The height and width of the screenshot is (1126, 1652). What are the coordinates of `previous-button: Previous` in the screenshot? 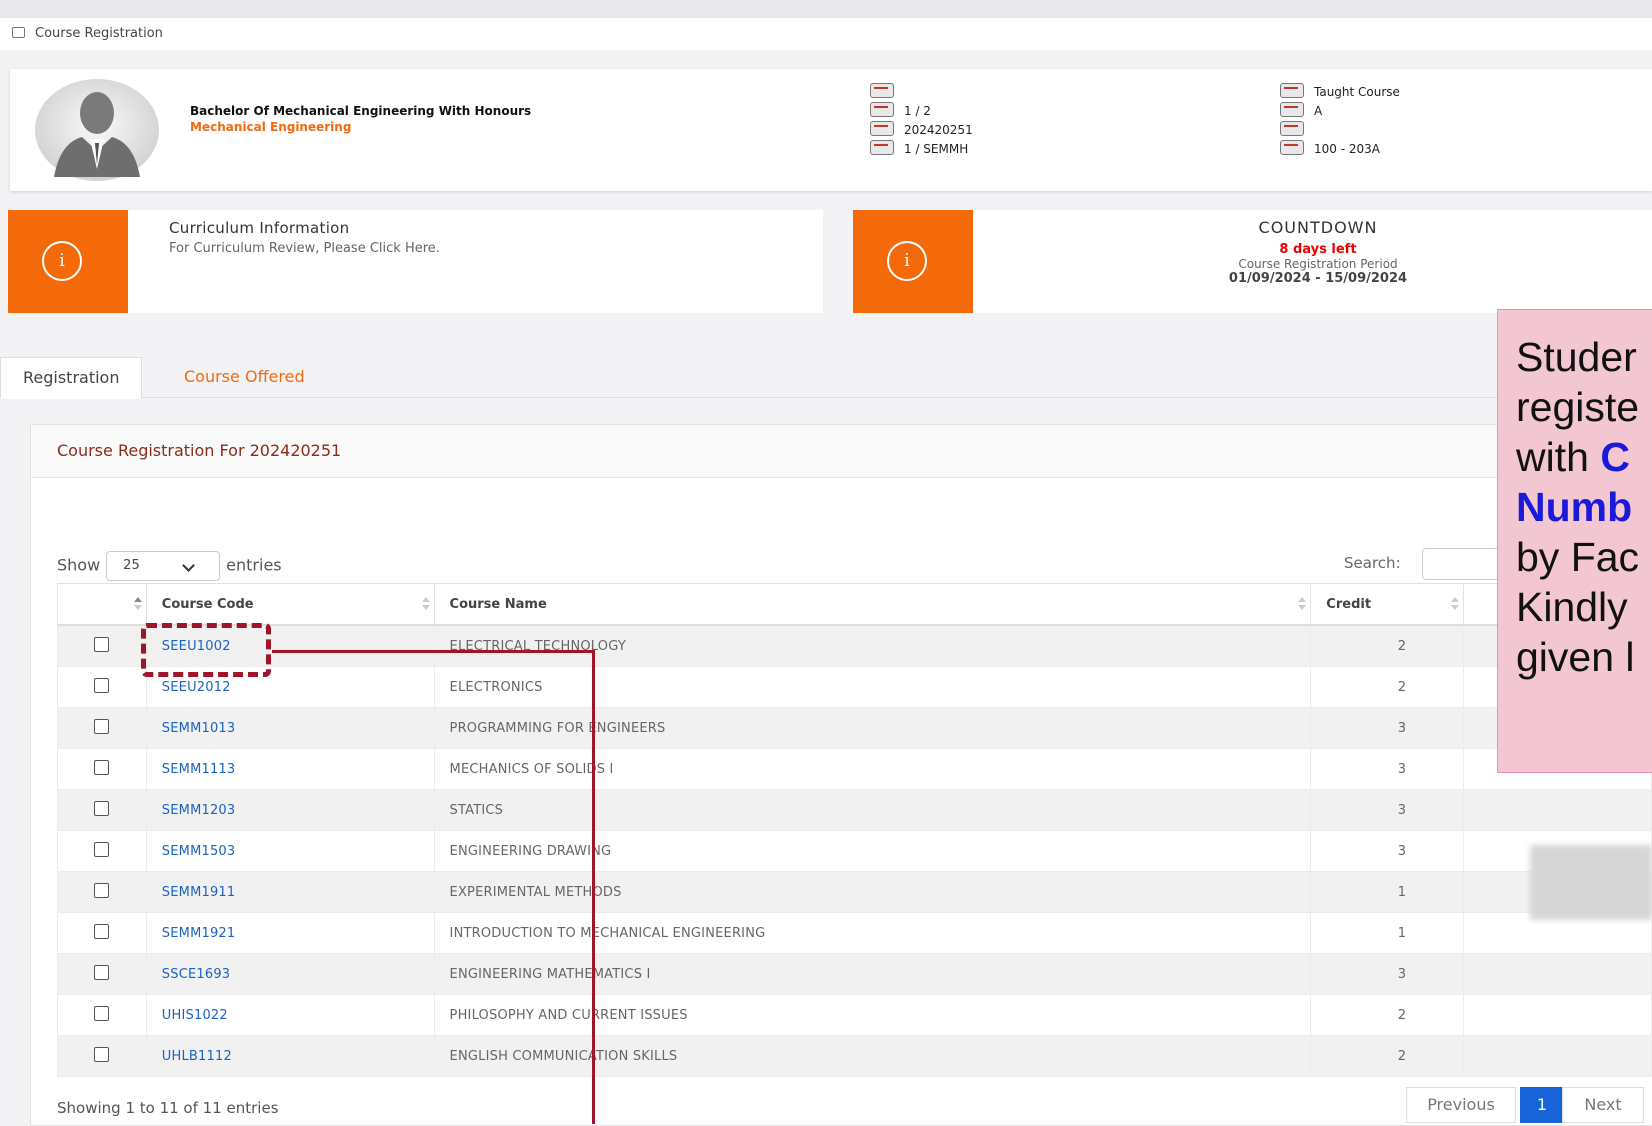 It's located at (1461, 1105).